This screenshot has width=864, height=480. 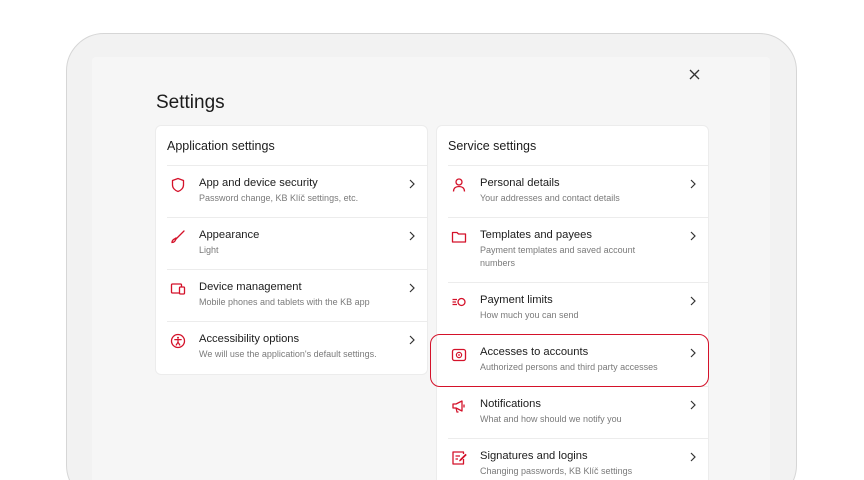 What do you see at coordinates (536, 235) in the screenshot?
I see `item-label: Templates and payees` at bounding box center [536, 235].